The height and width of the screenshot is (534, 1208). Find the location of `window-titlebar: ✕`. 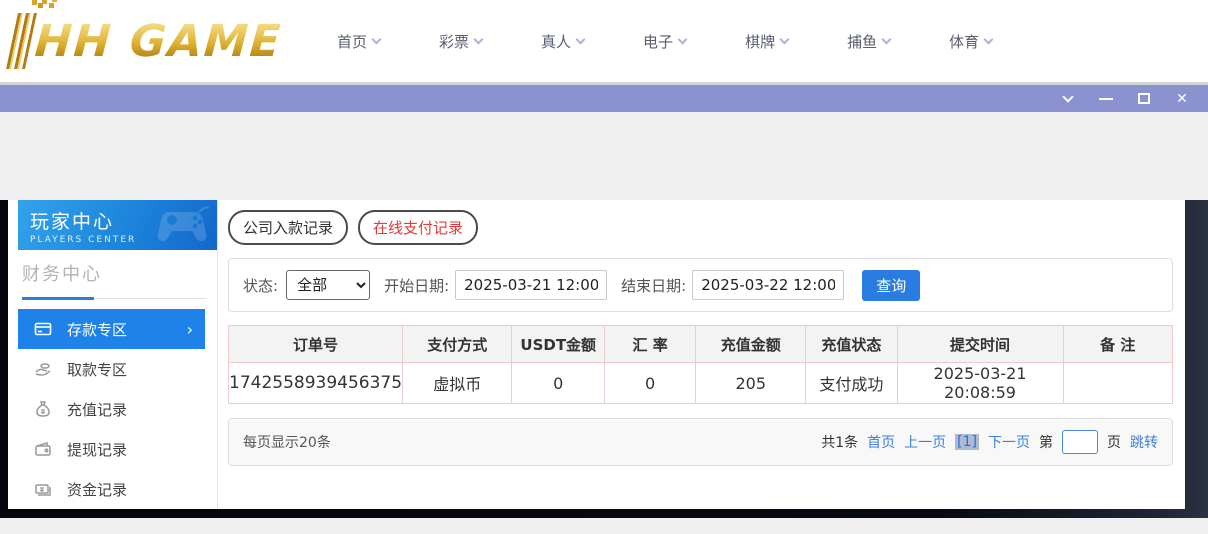

window-titlebar: ✕ is located at coordinates (604, 98).